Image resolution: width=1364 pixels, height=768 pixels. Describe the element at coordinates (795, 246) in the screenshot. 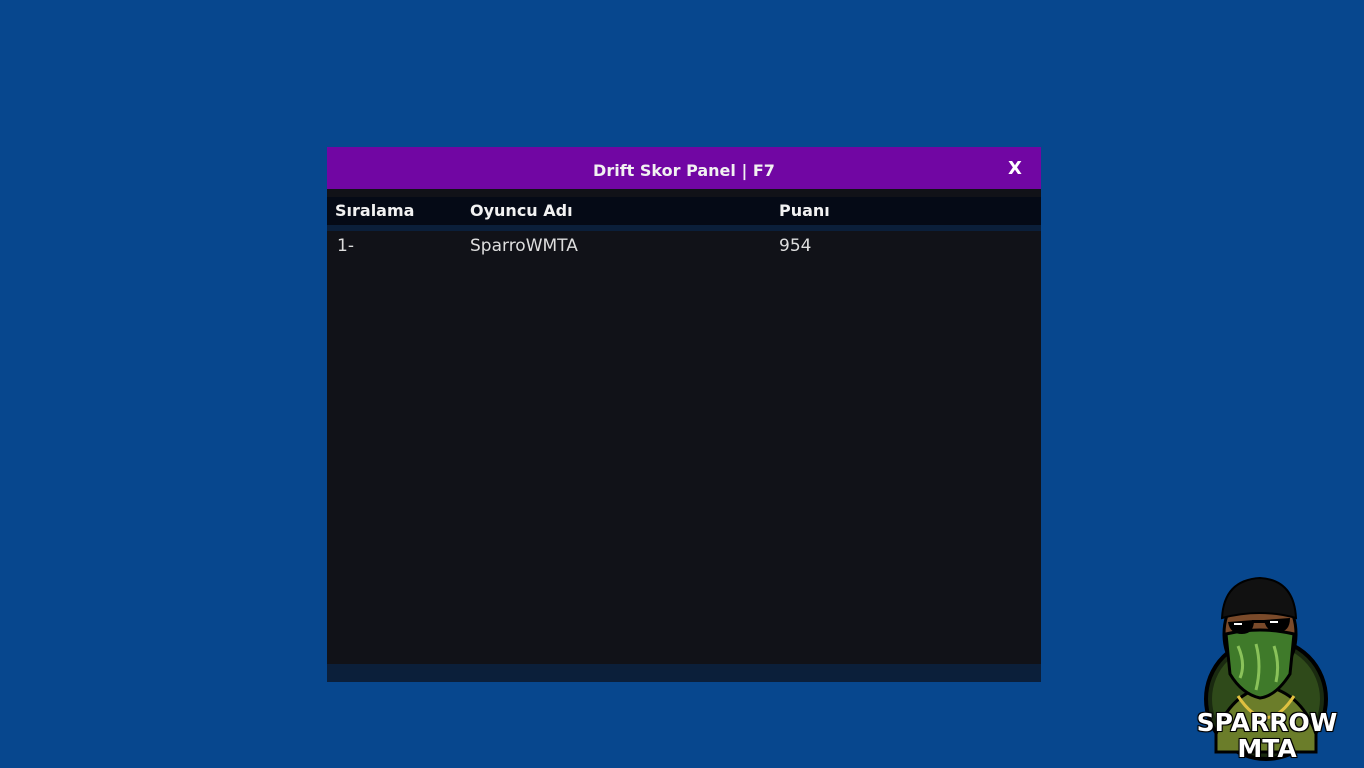

I see `row-score: 954` at that location.